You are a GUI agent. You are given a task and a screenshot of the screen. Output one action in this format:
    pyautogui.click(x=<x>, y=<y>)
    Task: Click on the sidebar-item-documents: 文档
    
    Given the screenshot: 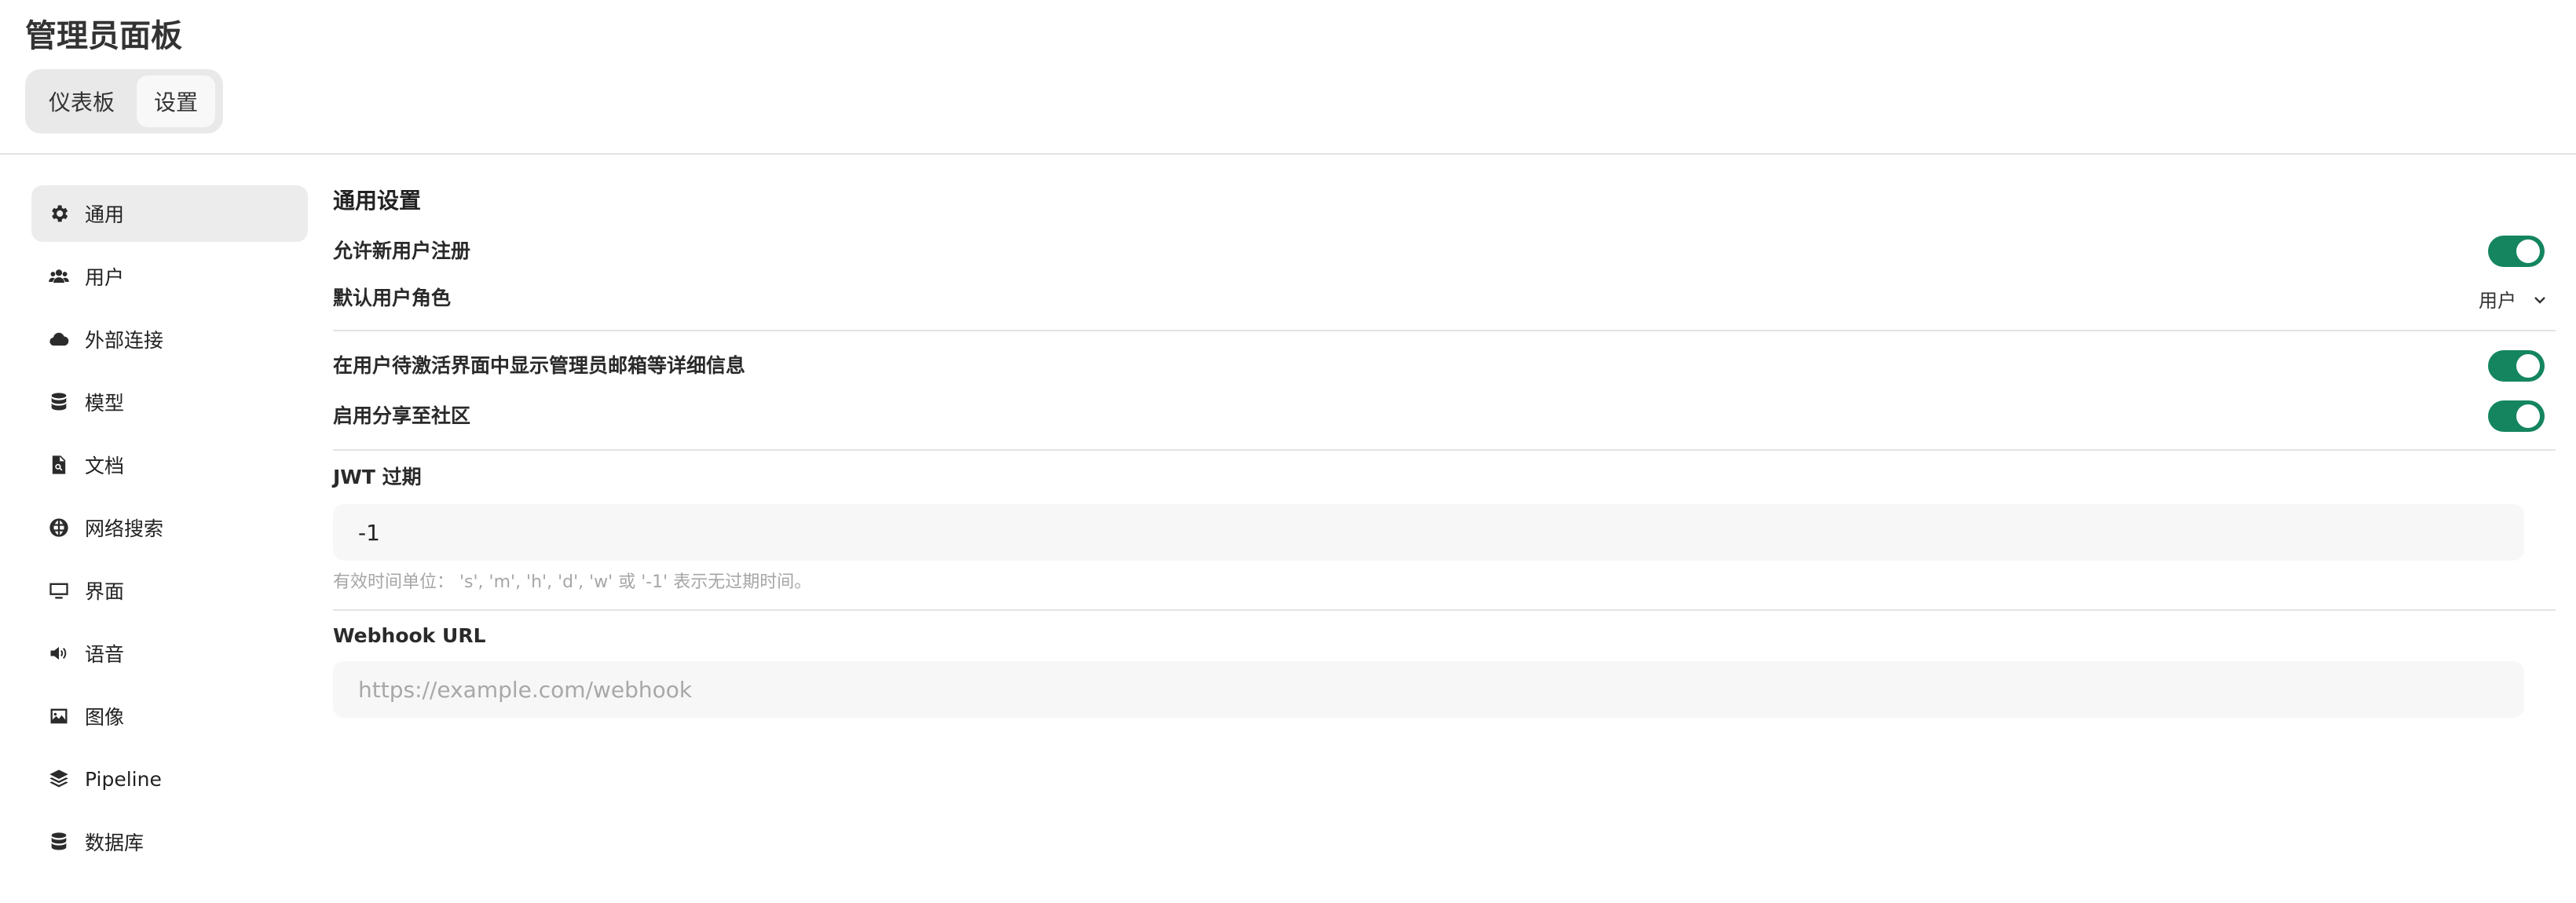 What is the action you would take?
    pyautogui.click(x=169, y=465)
    